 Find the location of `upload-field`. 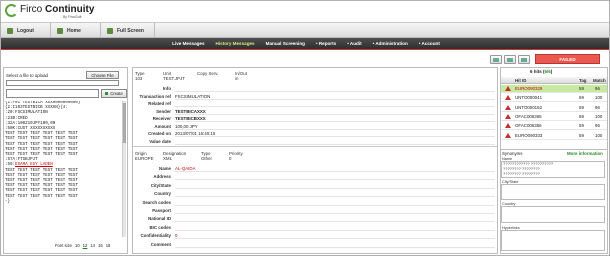

upload-field is located at coordinates (62, 83).